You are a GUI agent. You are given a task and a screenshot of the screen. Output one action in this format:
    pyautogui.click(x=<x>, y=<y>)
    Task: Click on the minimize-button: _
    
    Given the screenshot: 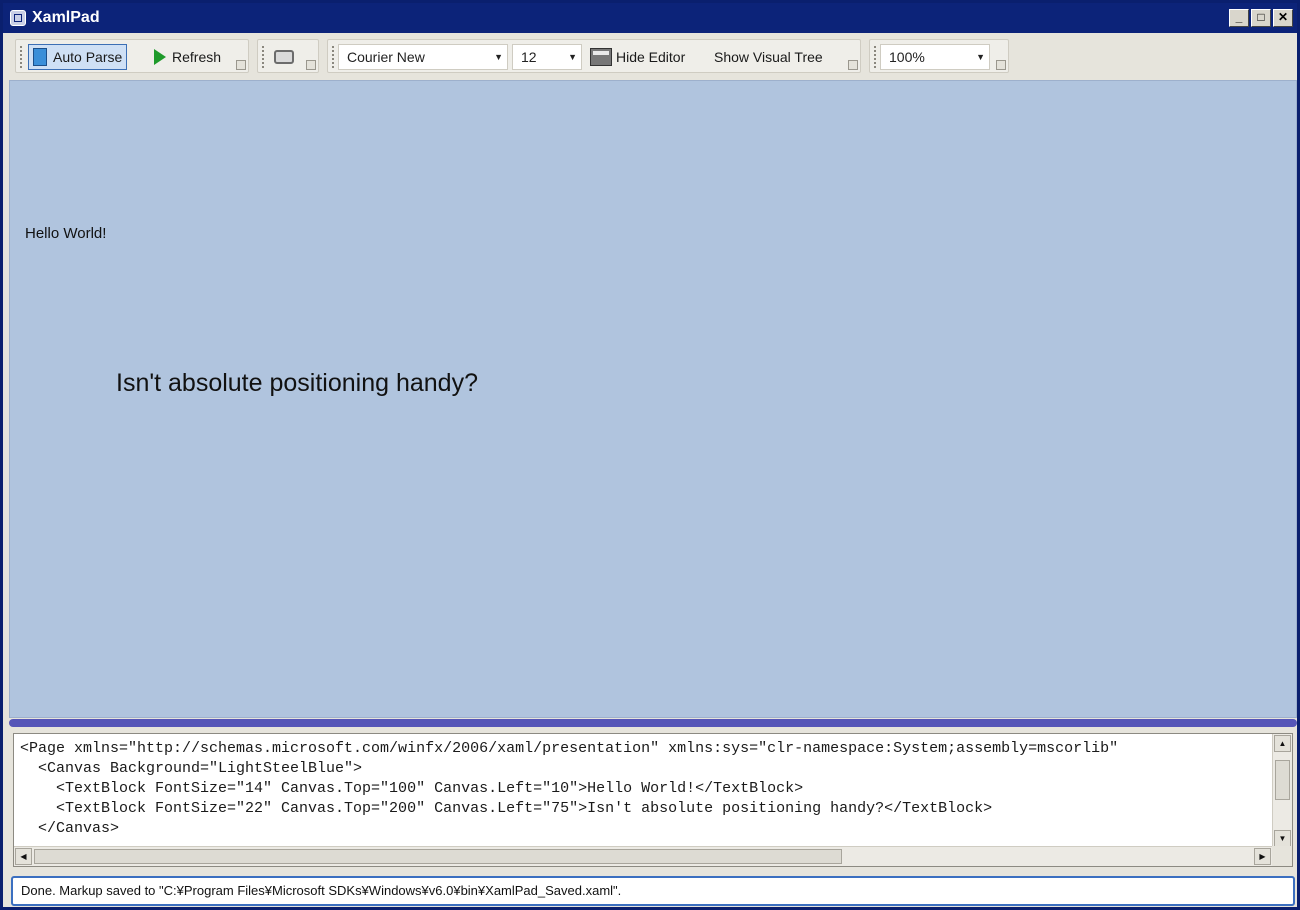 What is the action you would take?
    pyautogui.click(x=1239, y=18)
    